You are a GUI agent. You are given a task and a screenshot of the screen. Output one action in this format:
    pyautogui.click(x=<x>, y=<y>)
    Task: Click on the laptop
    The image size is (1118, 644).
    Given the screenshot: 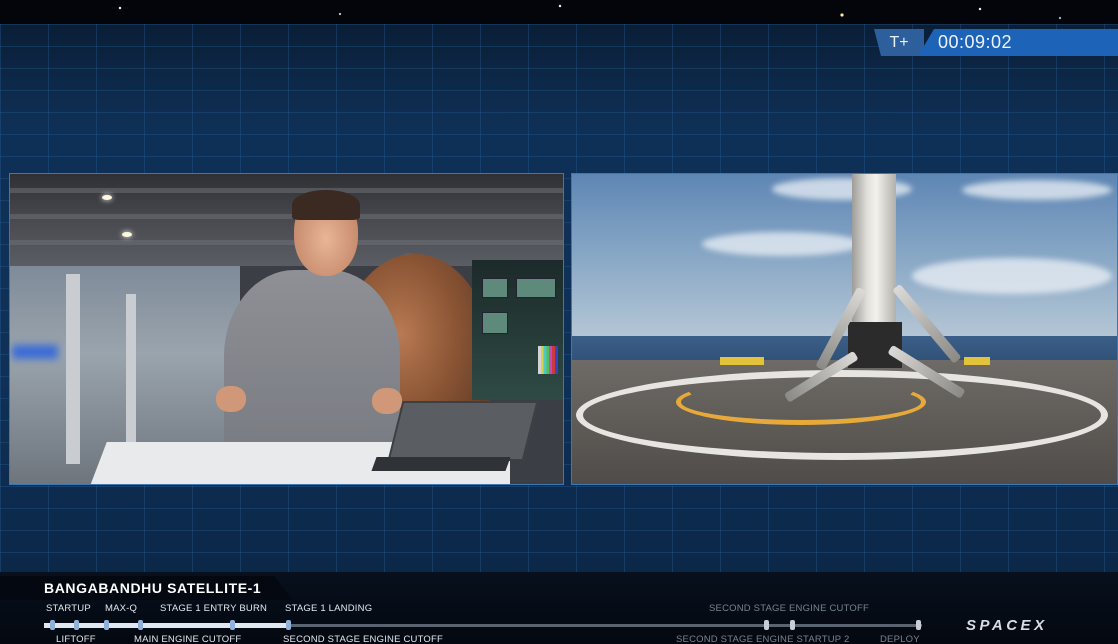 What is the action you would take?
    pyautogui.click(x=463, y=431)
    